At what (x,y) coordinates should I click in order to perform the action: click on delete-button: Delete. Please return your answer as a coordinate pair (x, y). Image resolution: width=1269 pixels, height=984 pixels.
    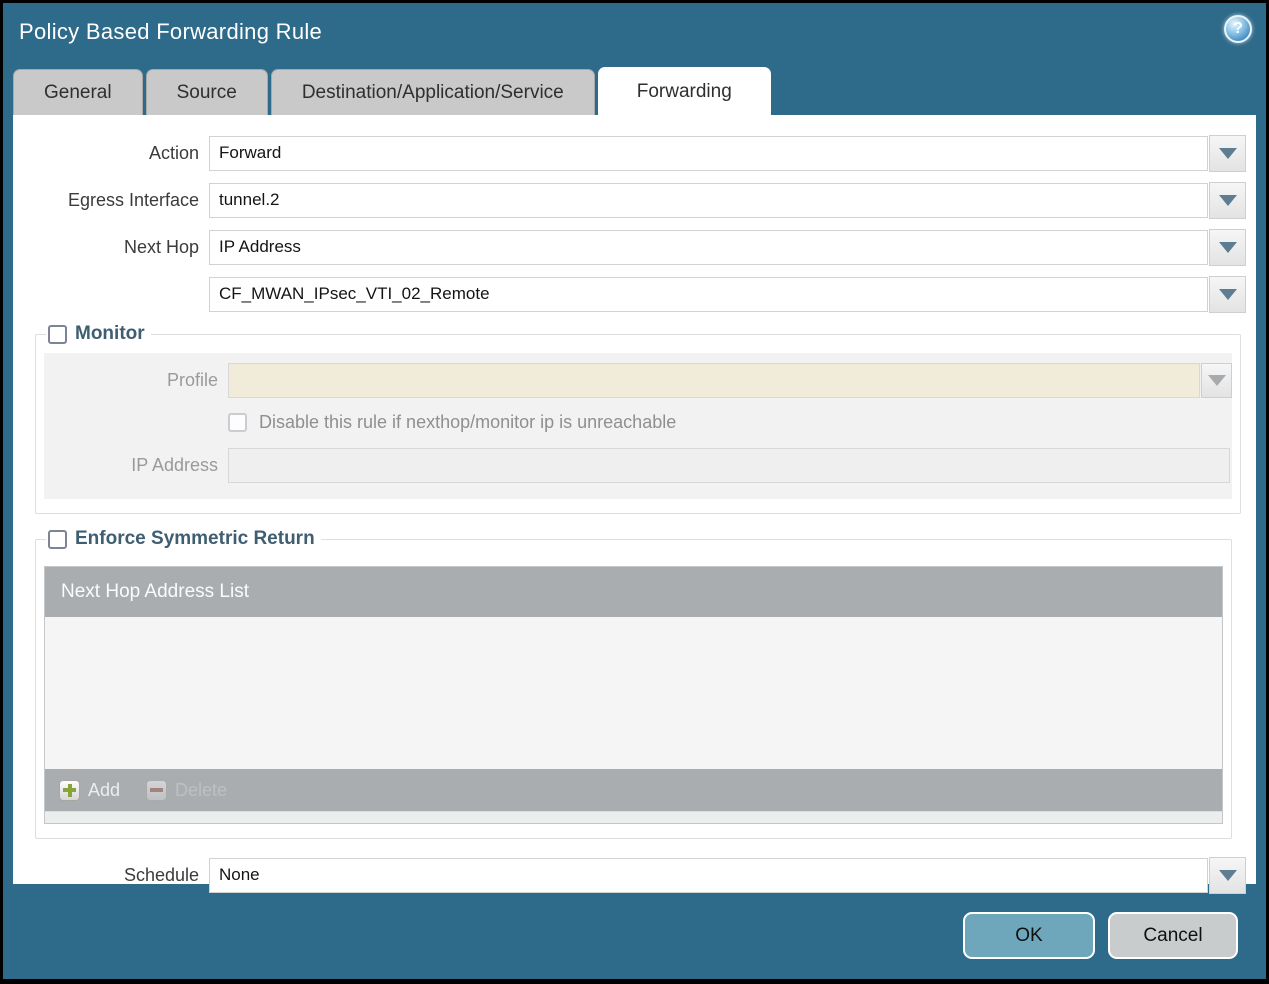
    Looking at the image, I should click on (187, 790).